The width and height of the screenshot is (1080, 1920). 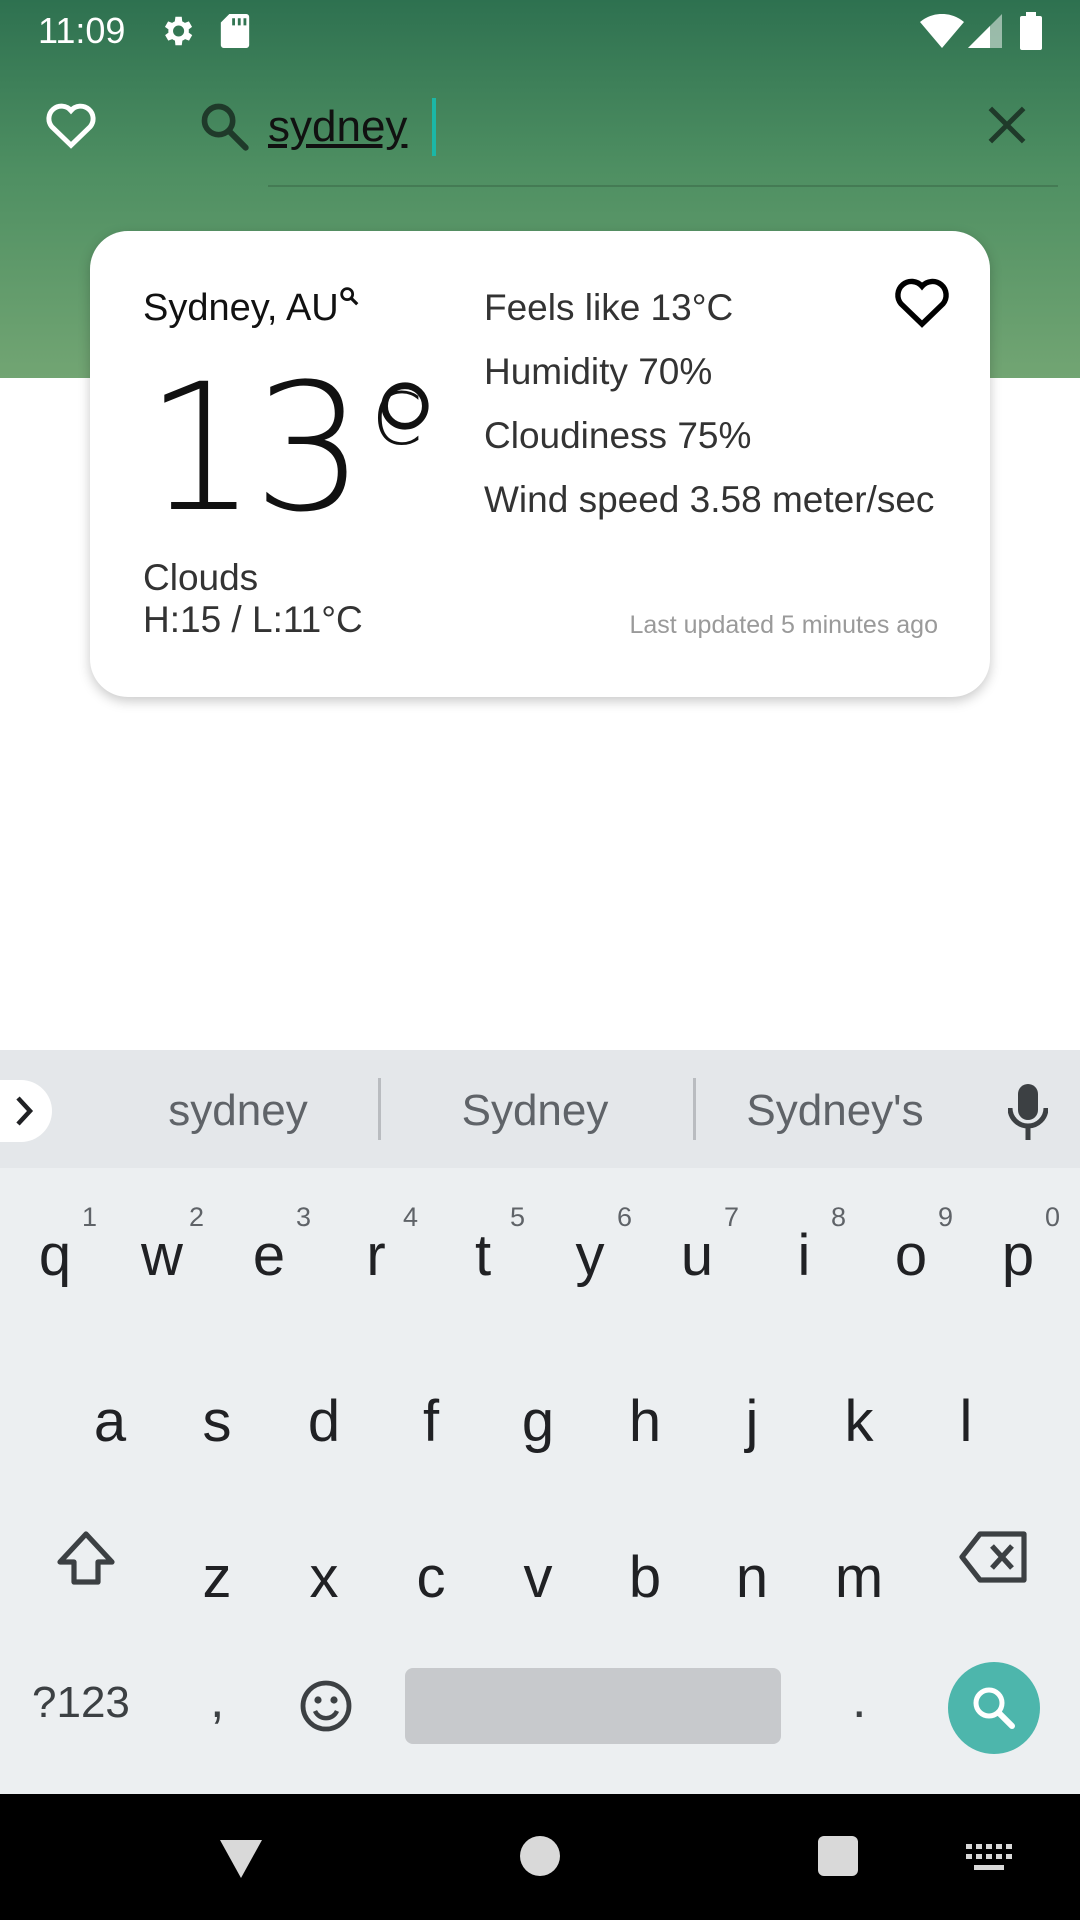 I want to click on space-key, so click(x=593, y=1706).